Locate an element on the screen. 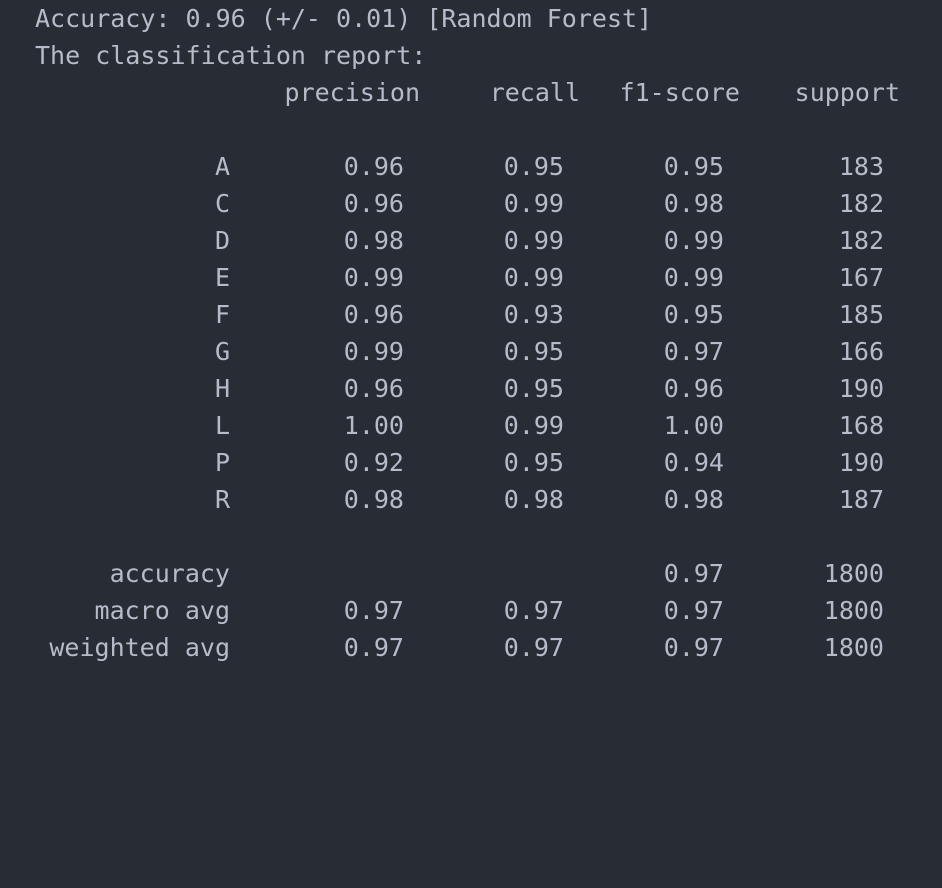 The image size is (942, 888). summary-row-macro-avg: macro avg 0.97 0.97 0.97 1800 is located at coordinates (471, 610).